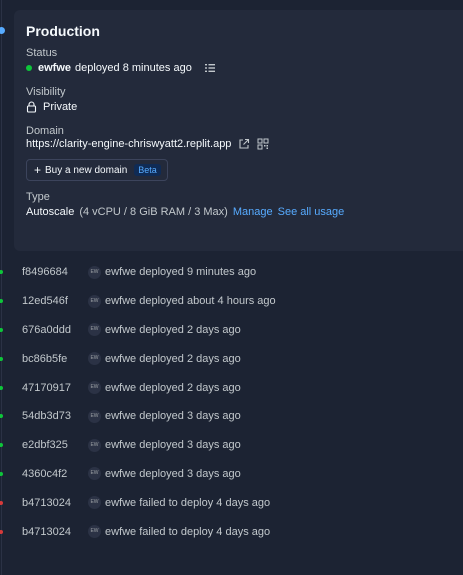 Image resolution: width=463 pixels, height=575 pixels. I want to click on deploy-history-row: 54db3d73 EW ewfwe deployed 3 days ago, so click(231, 416).